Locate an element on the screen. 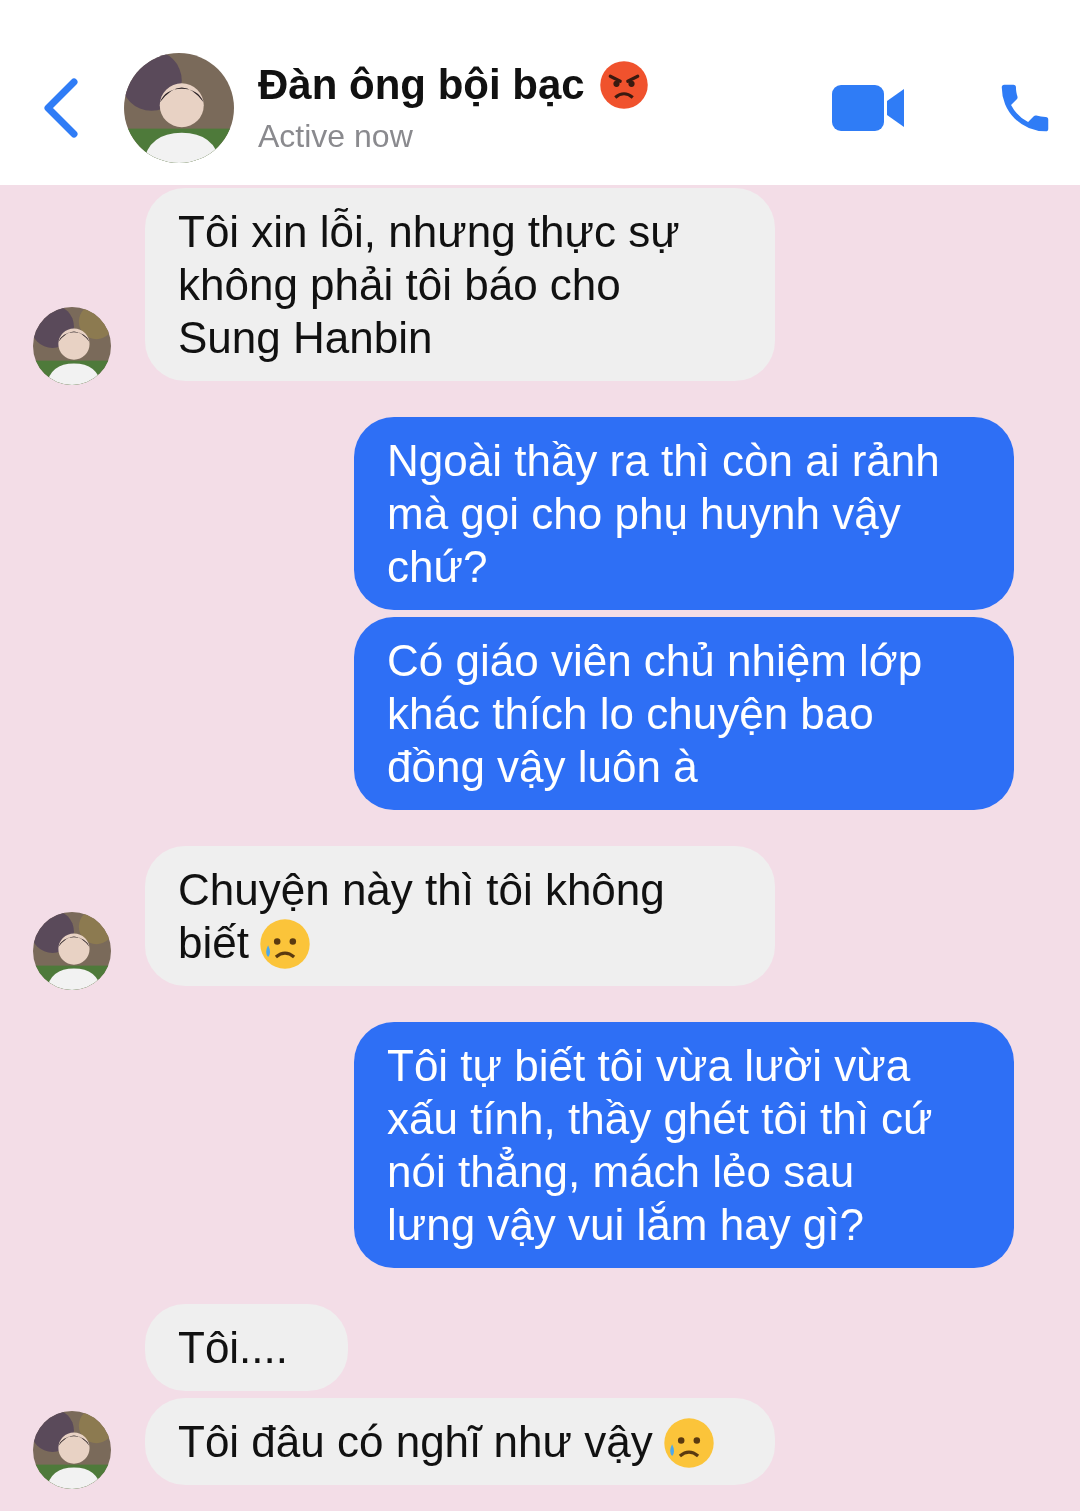 The width and height of the screenshot is (1080, 1511). message-bubble: Ngoài thầy ra thì còn ai rảnh mà gọi cho phụ huynh vậy chứ? is located at coordinates (684, 513).